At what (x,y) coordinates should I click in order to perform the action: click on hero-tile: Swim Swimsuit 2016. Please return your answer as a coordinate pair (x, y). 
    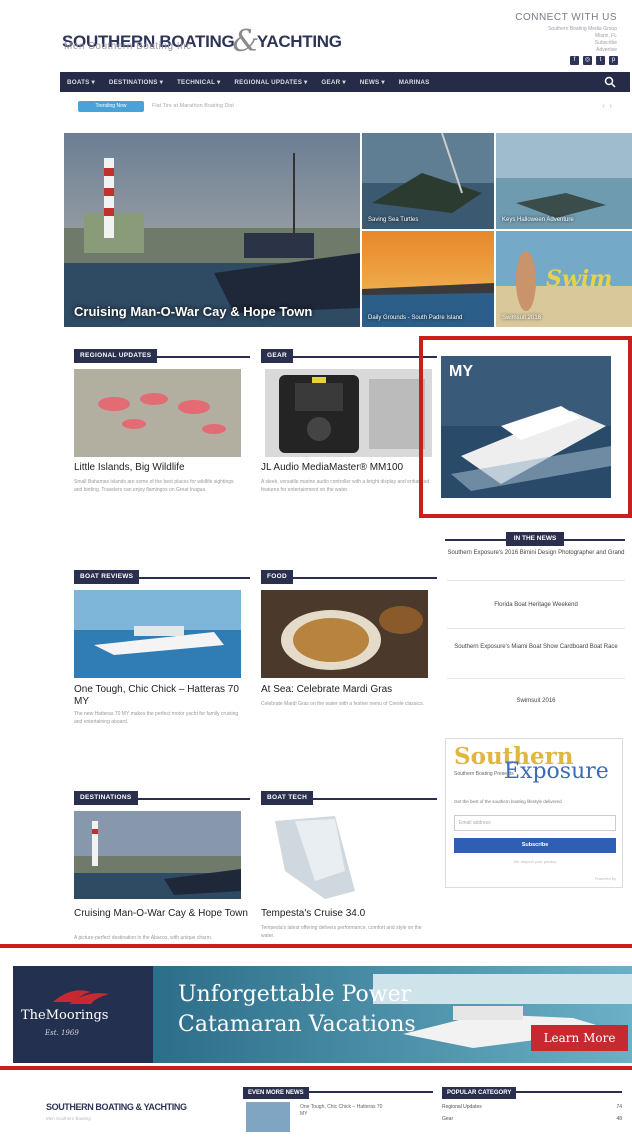
    Looking at the image, I should click on (564, 279).